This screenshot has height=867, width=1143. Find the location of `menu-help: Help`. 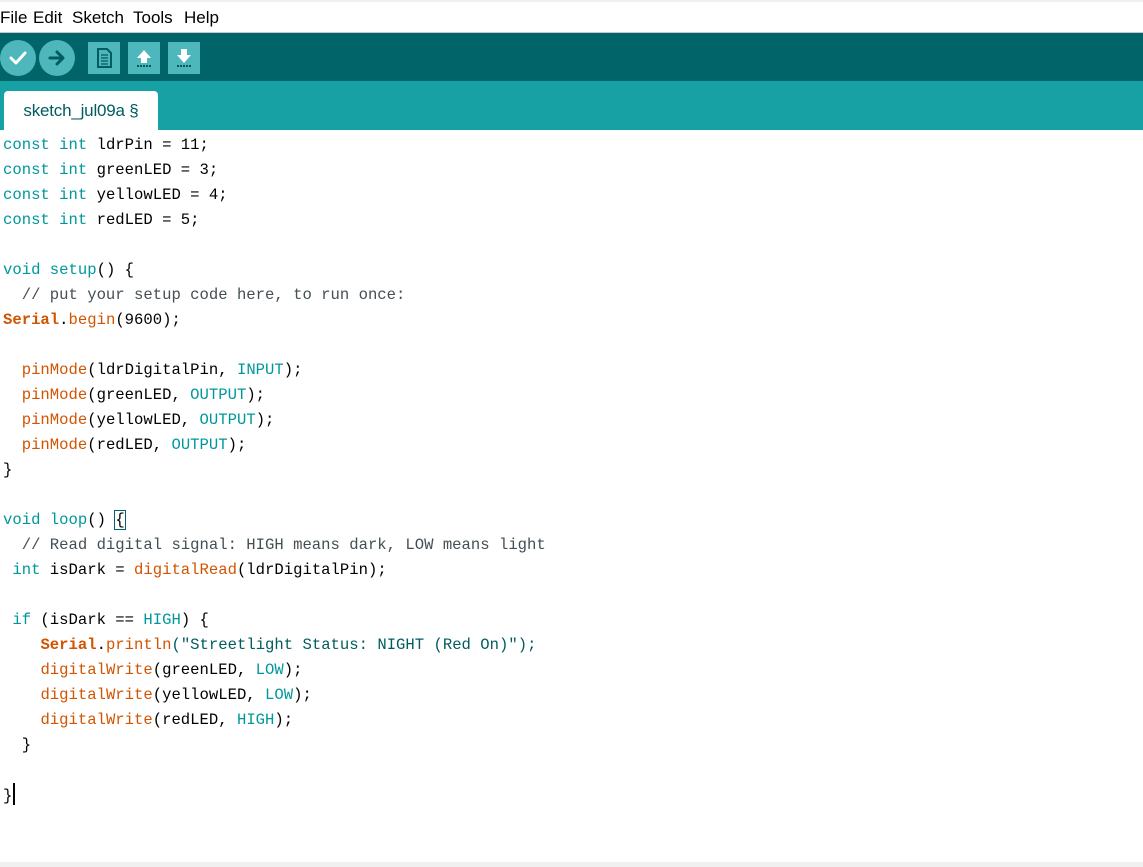

menu-help: Help is located at coordinates (201, 18).